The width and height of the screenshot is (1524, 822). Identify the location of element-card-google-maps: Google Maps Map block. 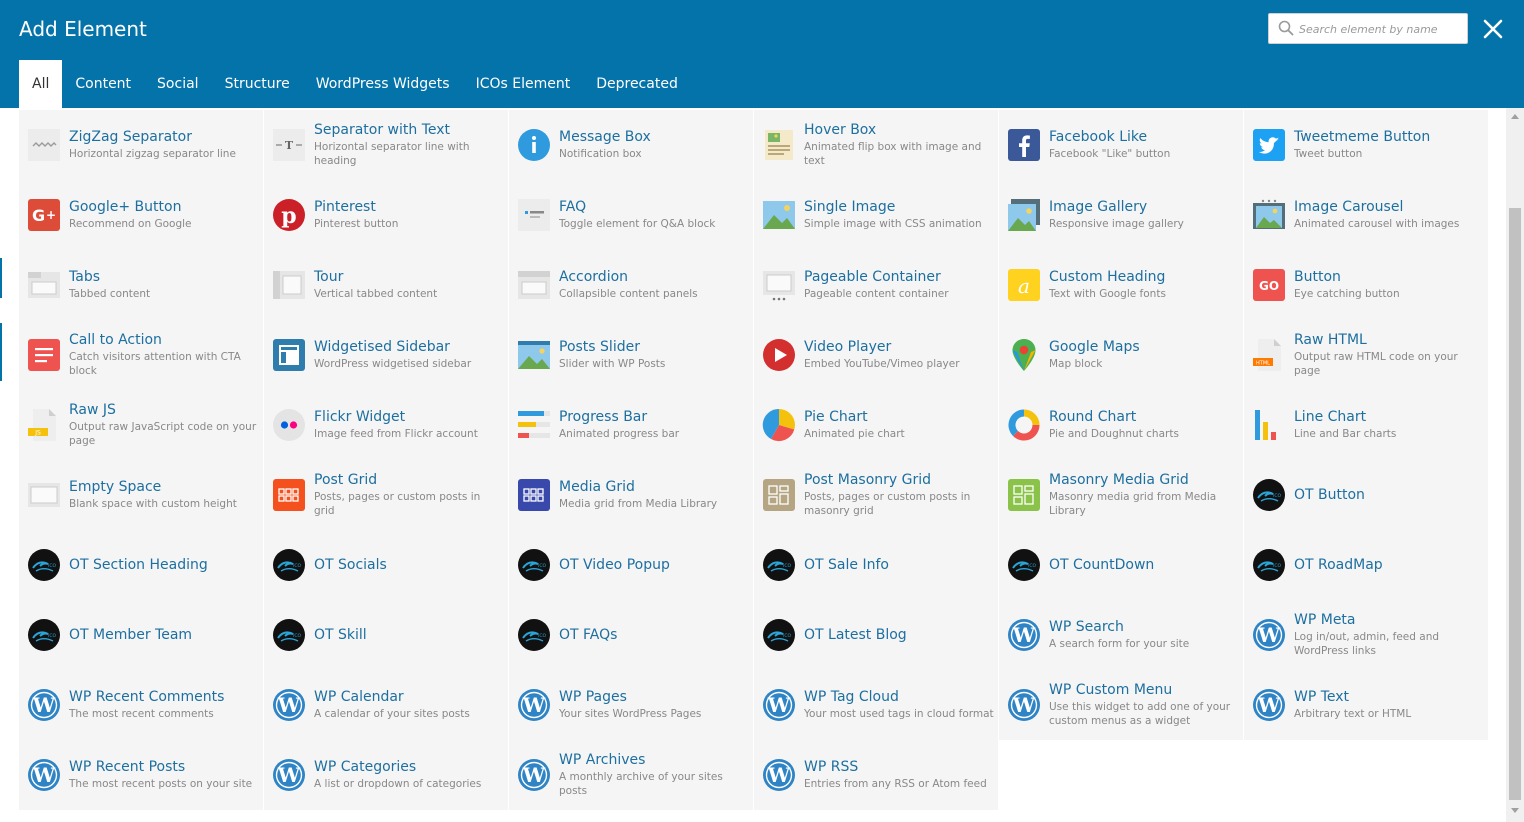
(1121, 355).